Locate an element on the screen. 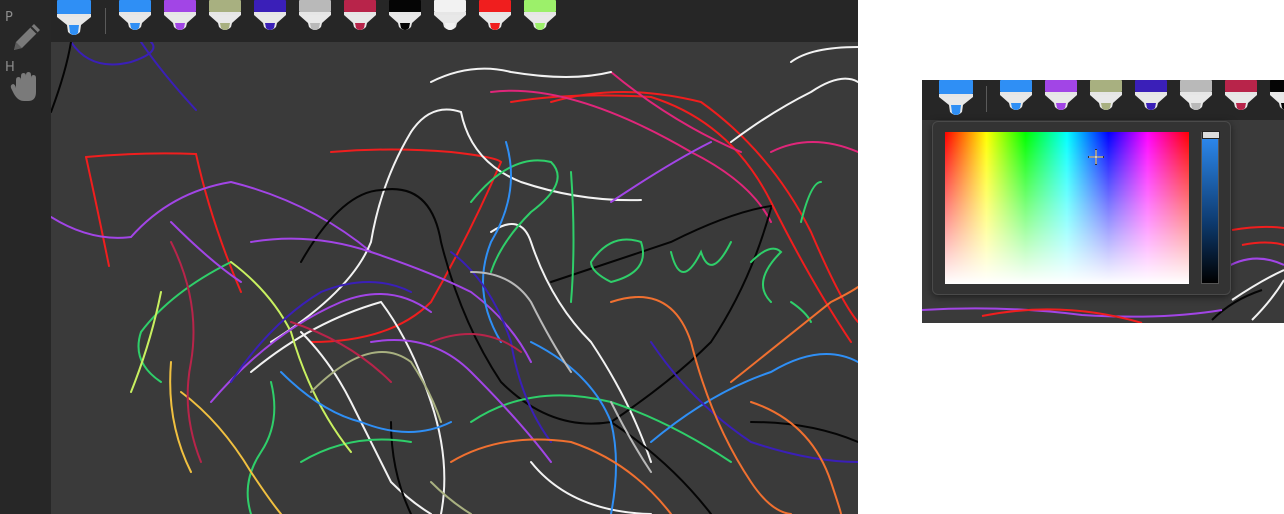 This screenshot has height=514, width=1284. picker-preview-window is located at coordinates (1103, 201).